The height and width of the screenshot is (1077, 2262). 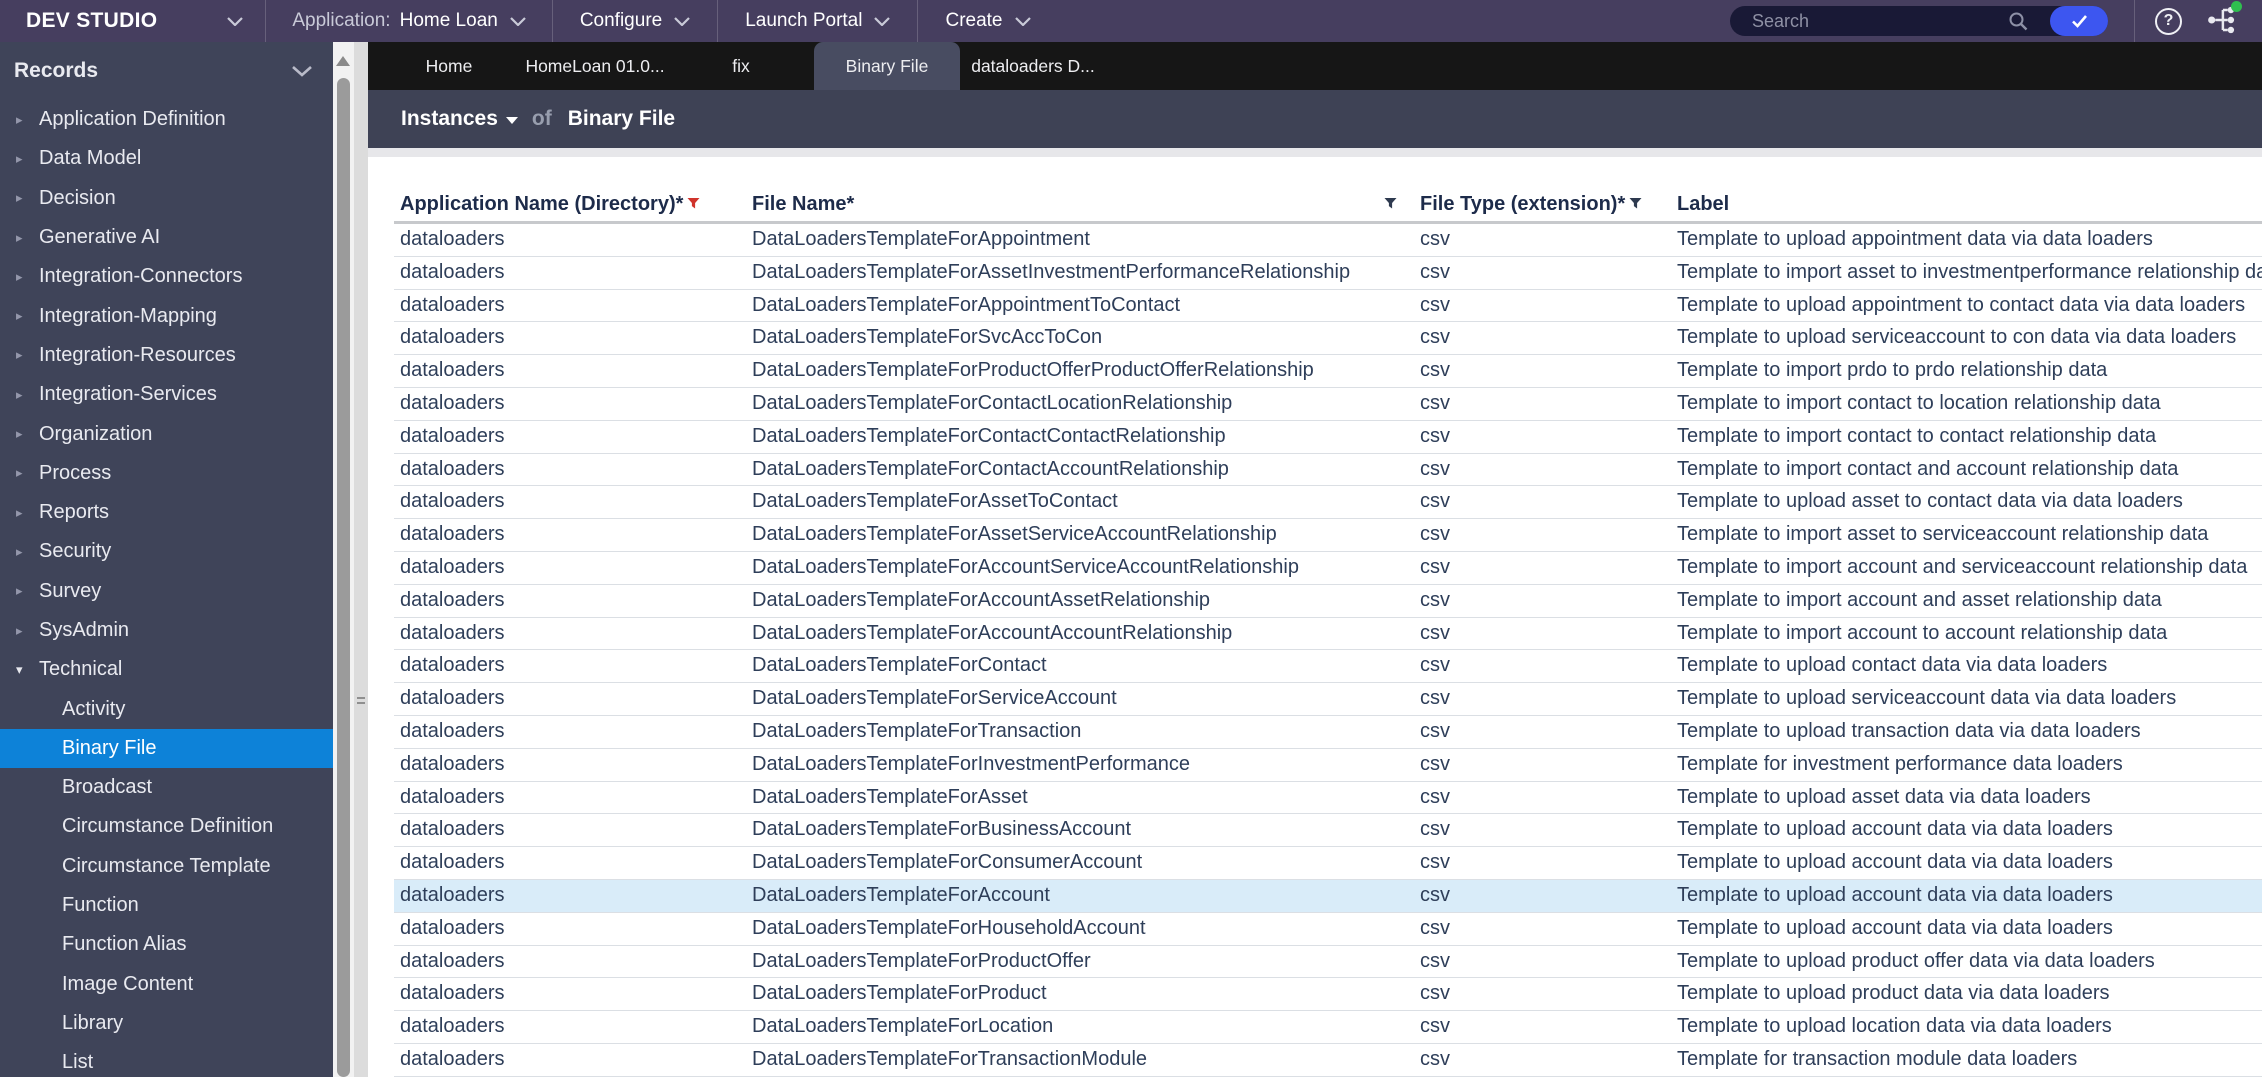 What do you see at coordinates (449, 119) in the screenshot?
I see `instances-dropdown: Instances` at bounding box center [449, 119].